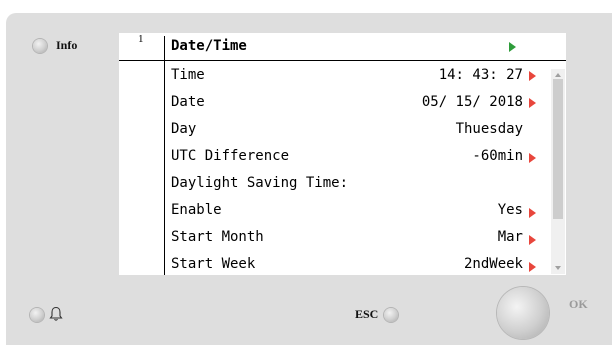  I want to click on row-label: Start Month, so click(217, 237).